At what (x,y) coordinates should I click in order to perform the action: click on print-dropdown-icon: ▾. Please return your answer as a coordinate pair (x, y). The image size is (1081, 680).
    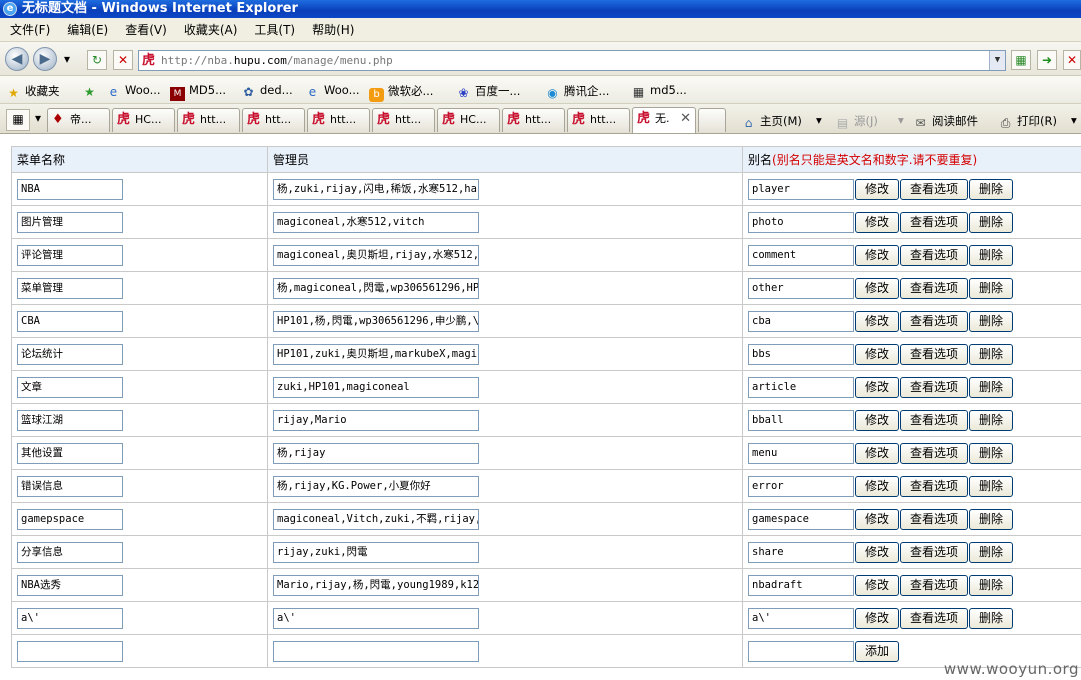
    Looking at the image, I should click on (1074, 120).